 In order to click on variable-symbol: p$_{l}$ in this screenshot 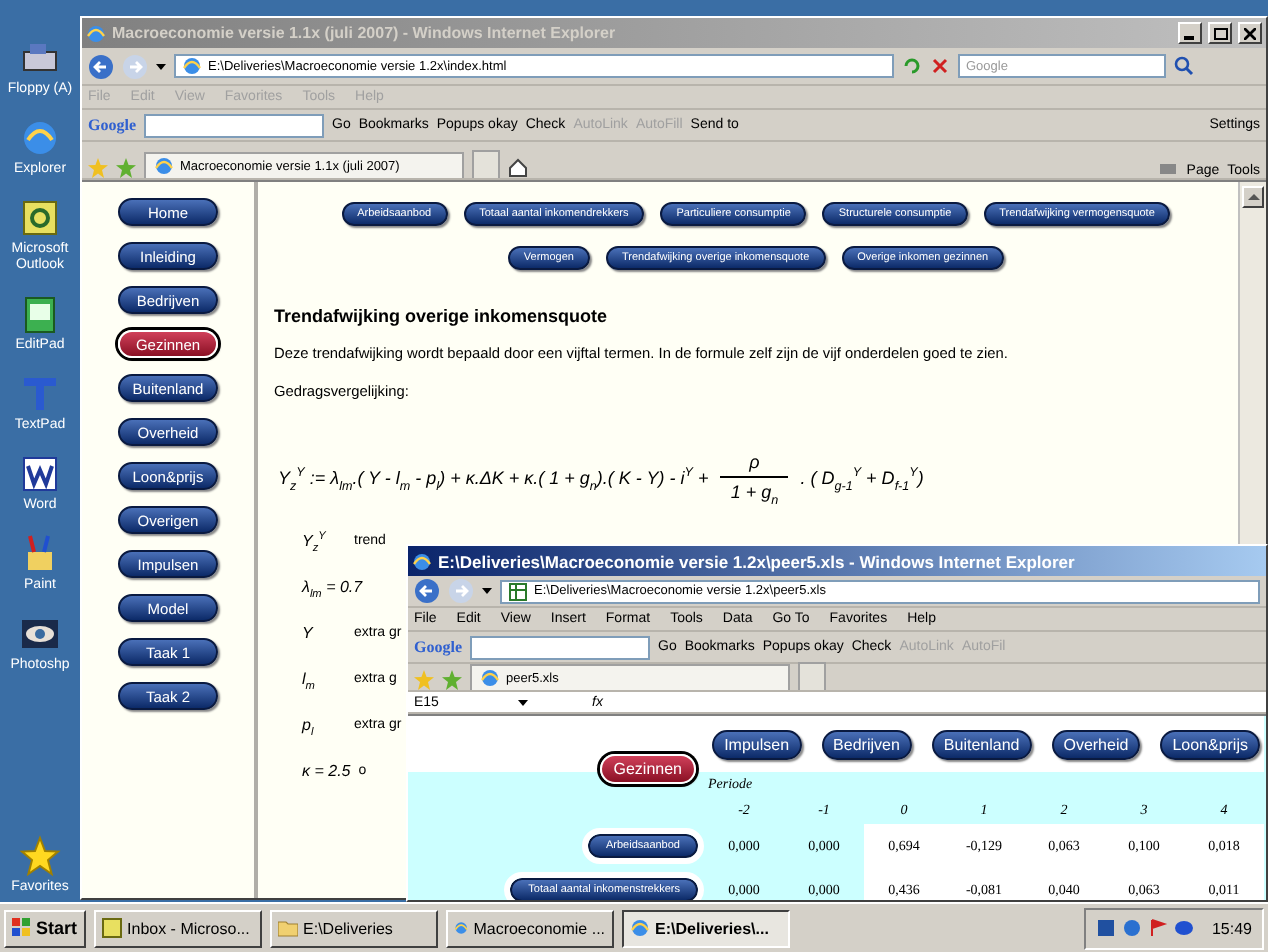, I will do `click(309, 725)`.